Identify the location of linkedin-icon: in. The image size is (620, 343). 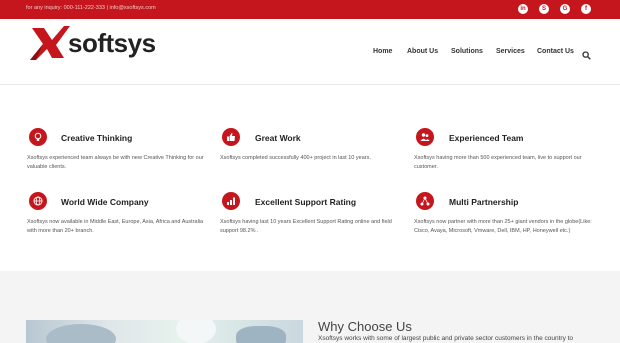
(523, 9).